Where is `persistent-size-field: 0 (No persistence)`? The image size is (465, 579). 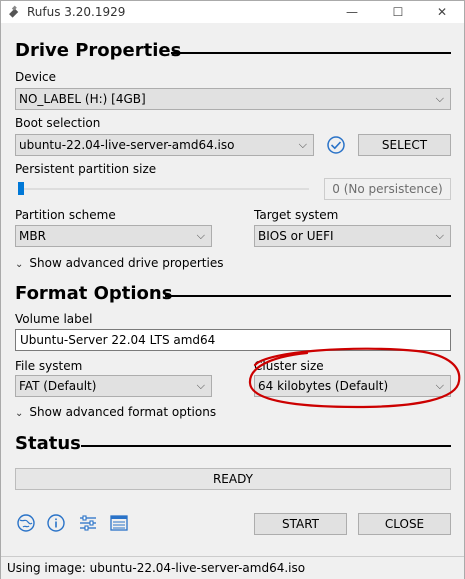
persistent-size-field: 0 (No persistence) is located at coordinates (387, 189).